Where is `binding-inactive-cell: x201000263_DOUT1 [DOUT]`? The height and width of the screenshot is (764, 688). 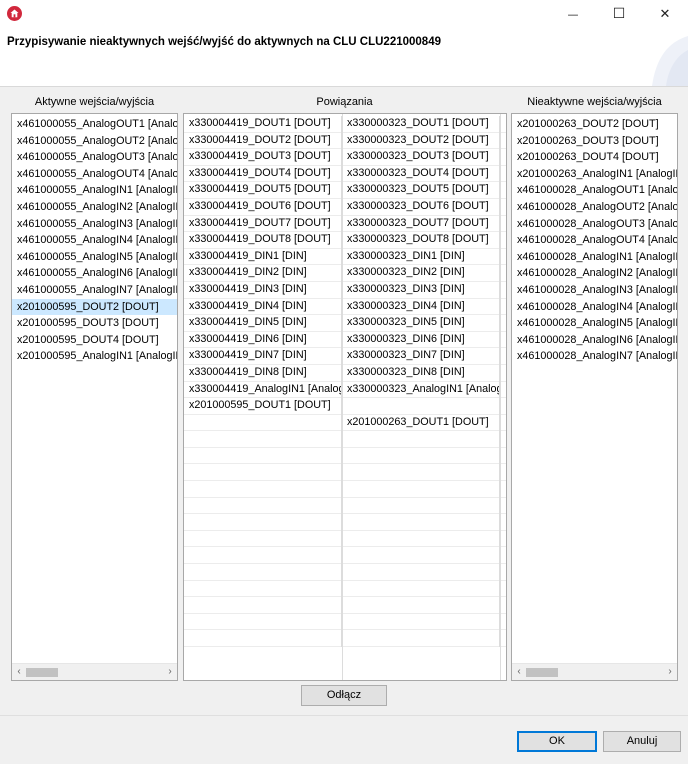
binding-inactive-cell: x201000263_DOUT1 [DOUT] is located at coordinates (421, 423).